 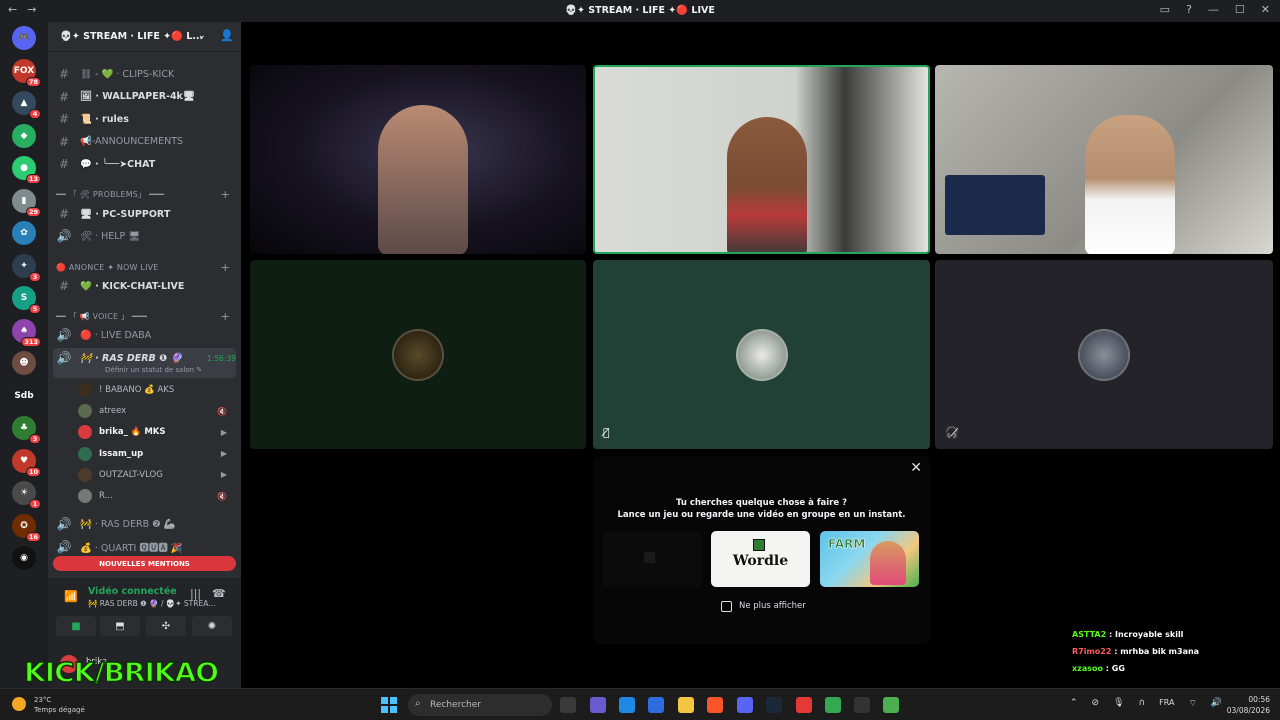 I want to click on server-icon: S5, so click(x=26, y=300).